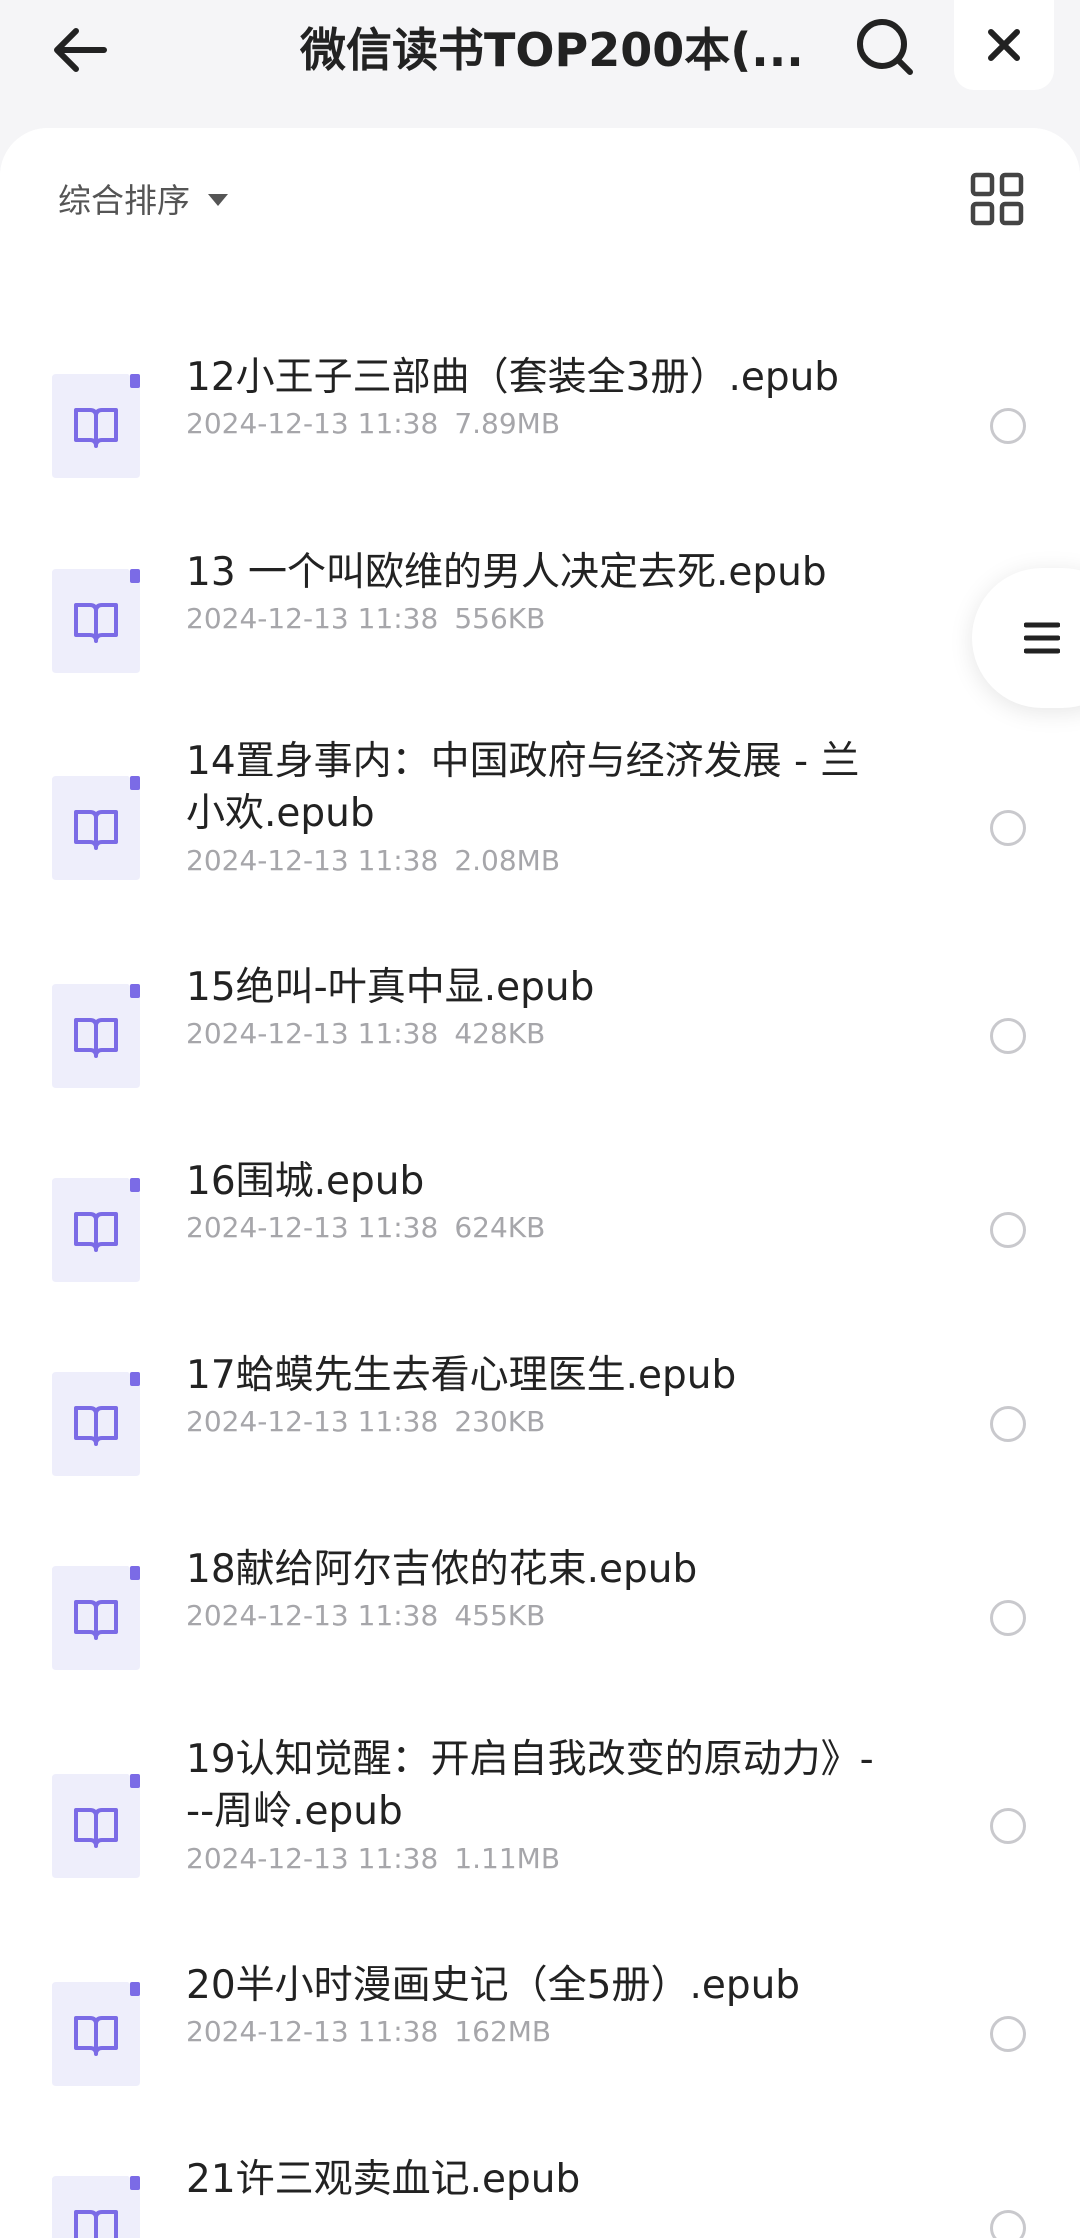 Image resolution: width=1080 pixels, height=2238 pixels. What do you see at coordinates (500, 1227) in the screenshot?
I see `file-size: 624KB` at bounding box center [500, 1227].